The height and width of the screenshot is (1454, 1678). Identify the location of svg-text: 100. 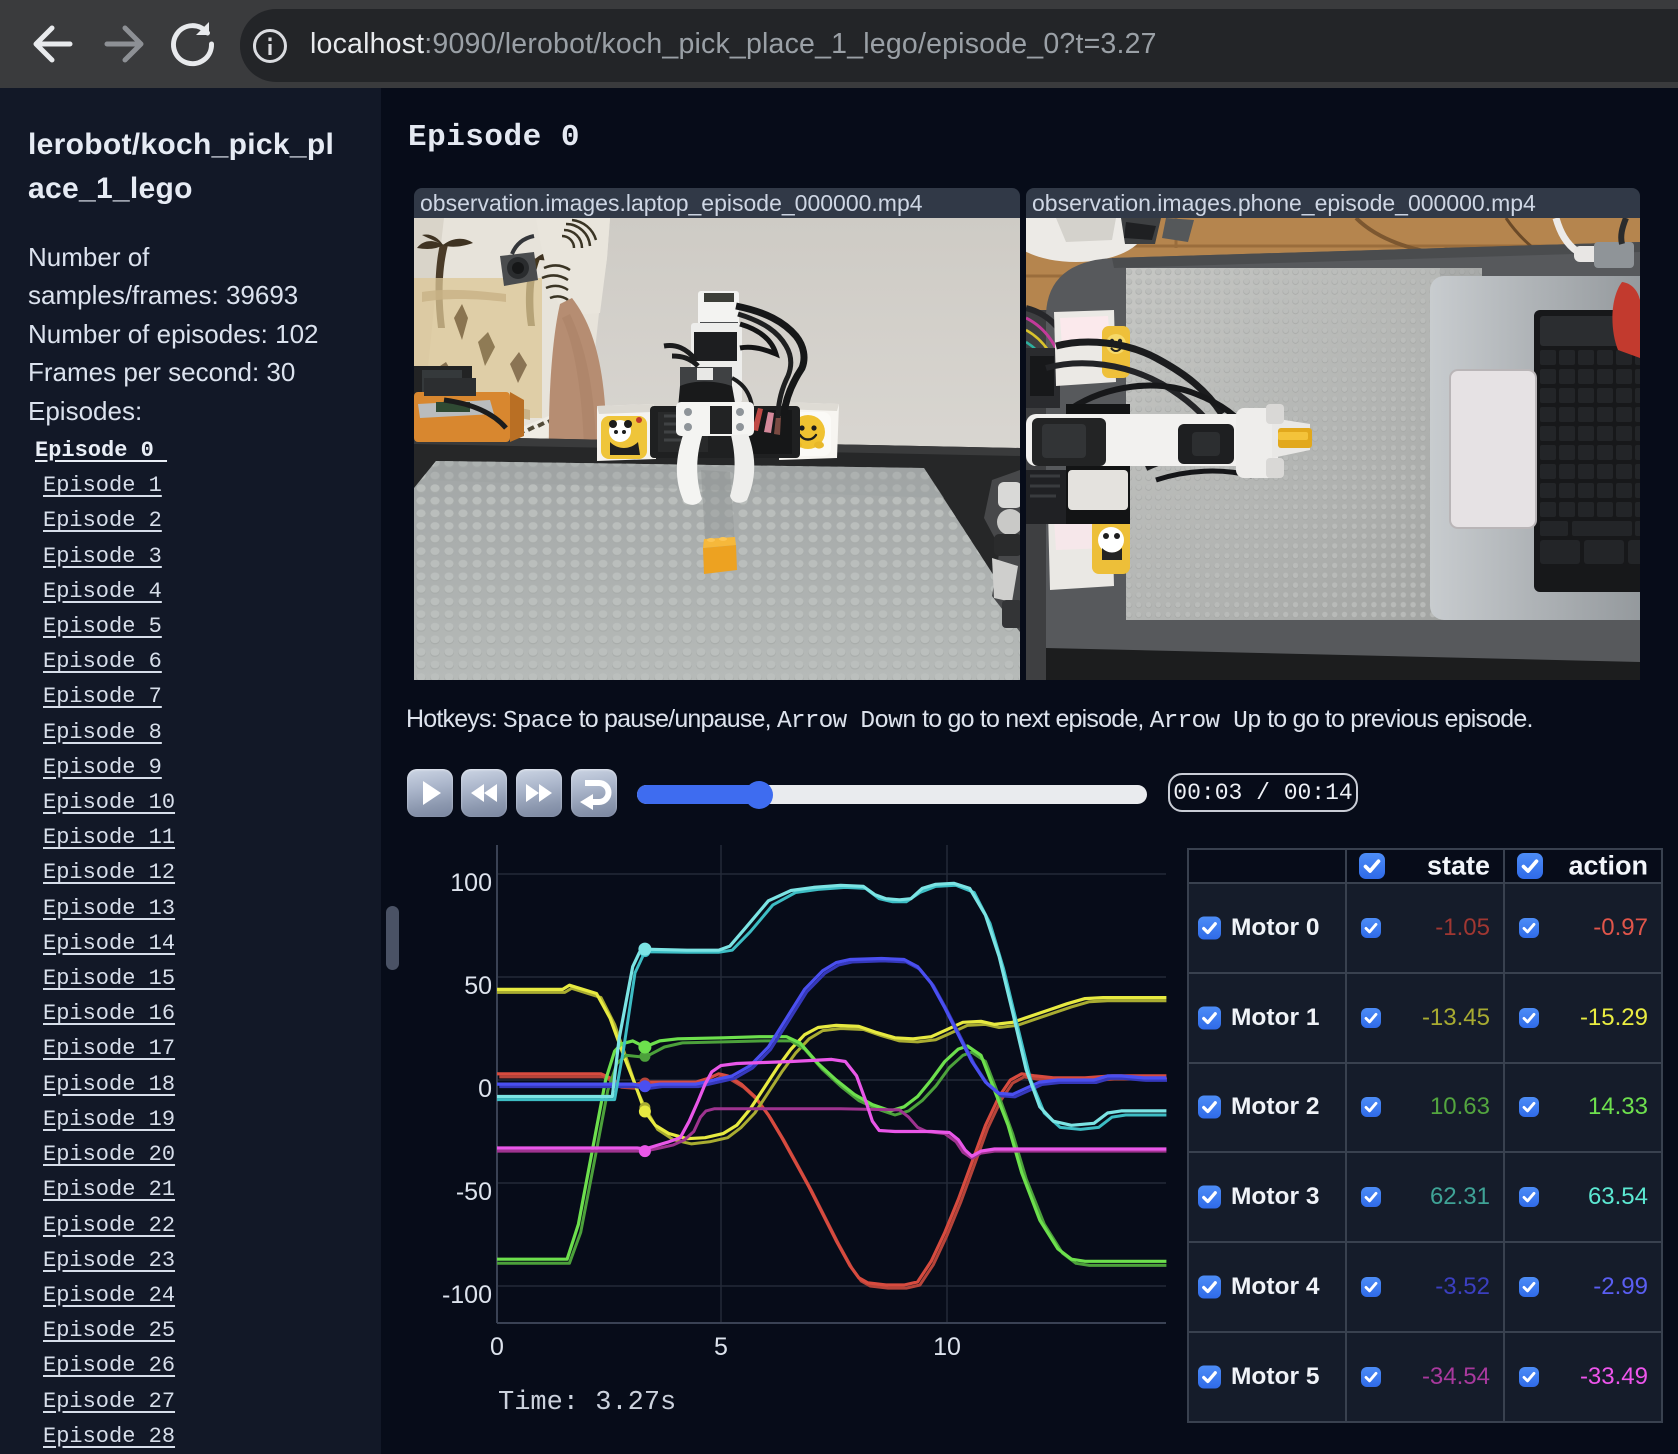
(471, 883).